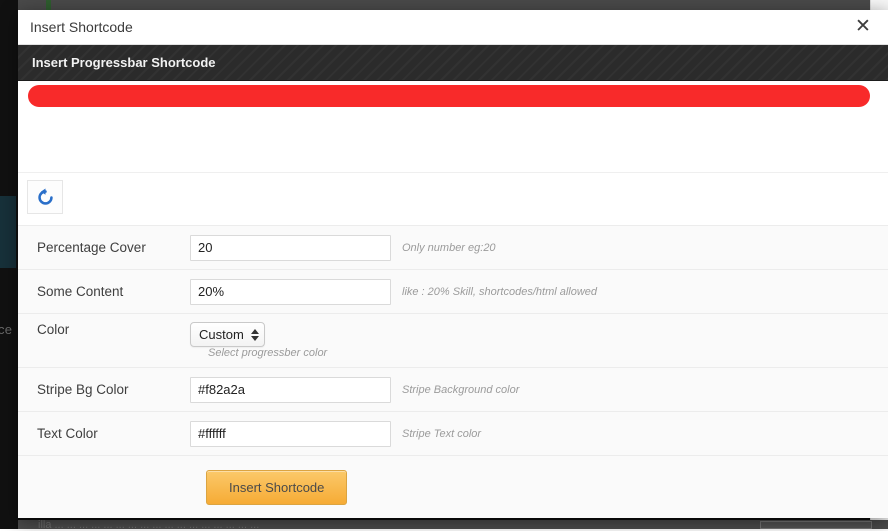 Image resolution: width=888 pixels, height=531 pixels. Describe the element at coordinates (453, 63) in the screenshot. I see `modal-subheader: Insert Progressbar Shortcode` at that location.